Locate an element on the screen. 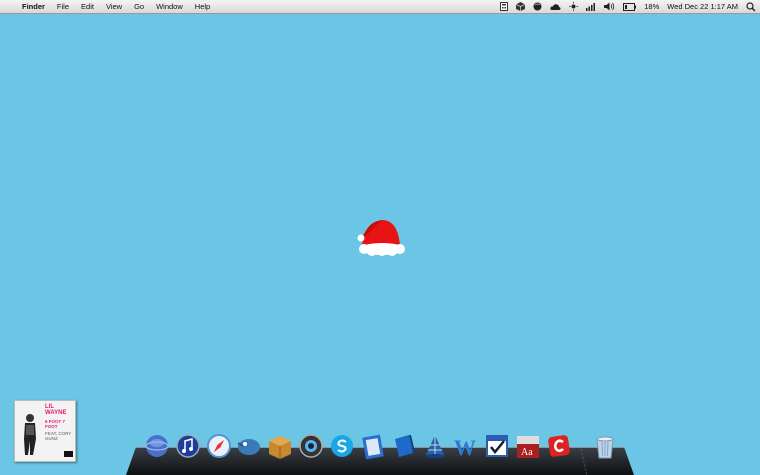  cloudapp-icon is located at coordinates (559, 447).